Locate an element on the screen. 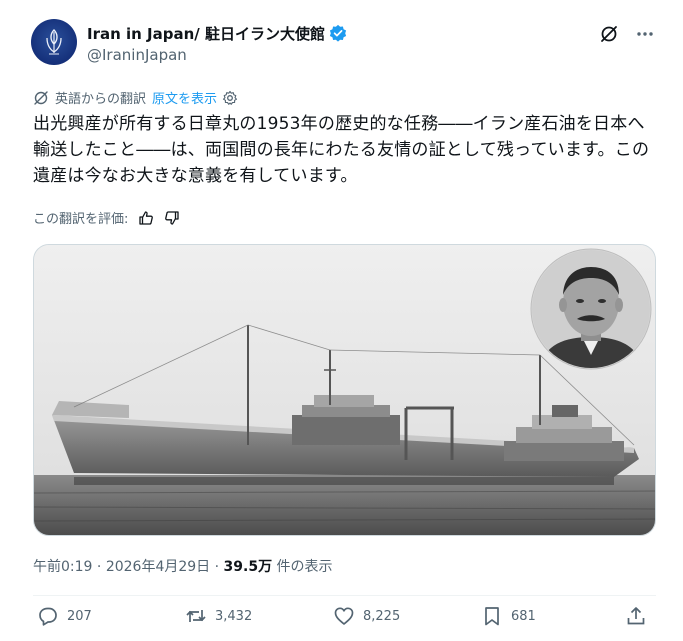  verified-badge-icon is located at coordinates (338, 33).